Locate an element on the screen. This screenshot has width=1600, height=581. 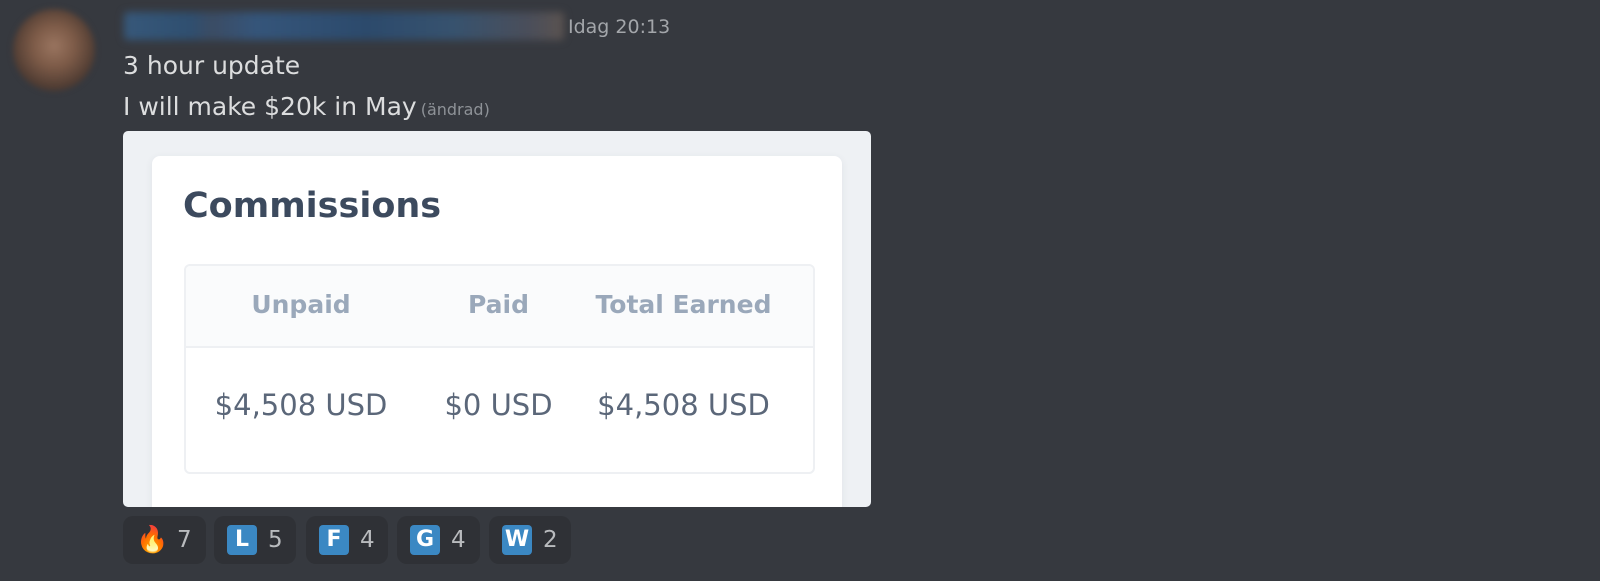
reaction-fire: 🔥 7 is located at coordinates (164, 540).